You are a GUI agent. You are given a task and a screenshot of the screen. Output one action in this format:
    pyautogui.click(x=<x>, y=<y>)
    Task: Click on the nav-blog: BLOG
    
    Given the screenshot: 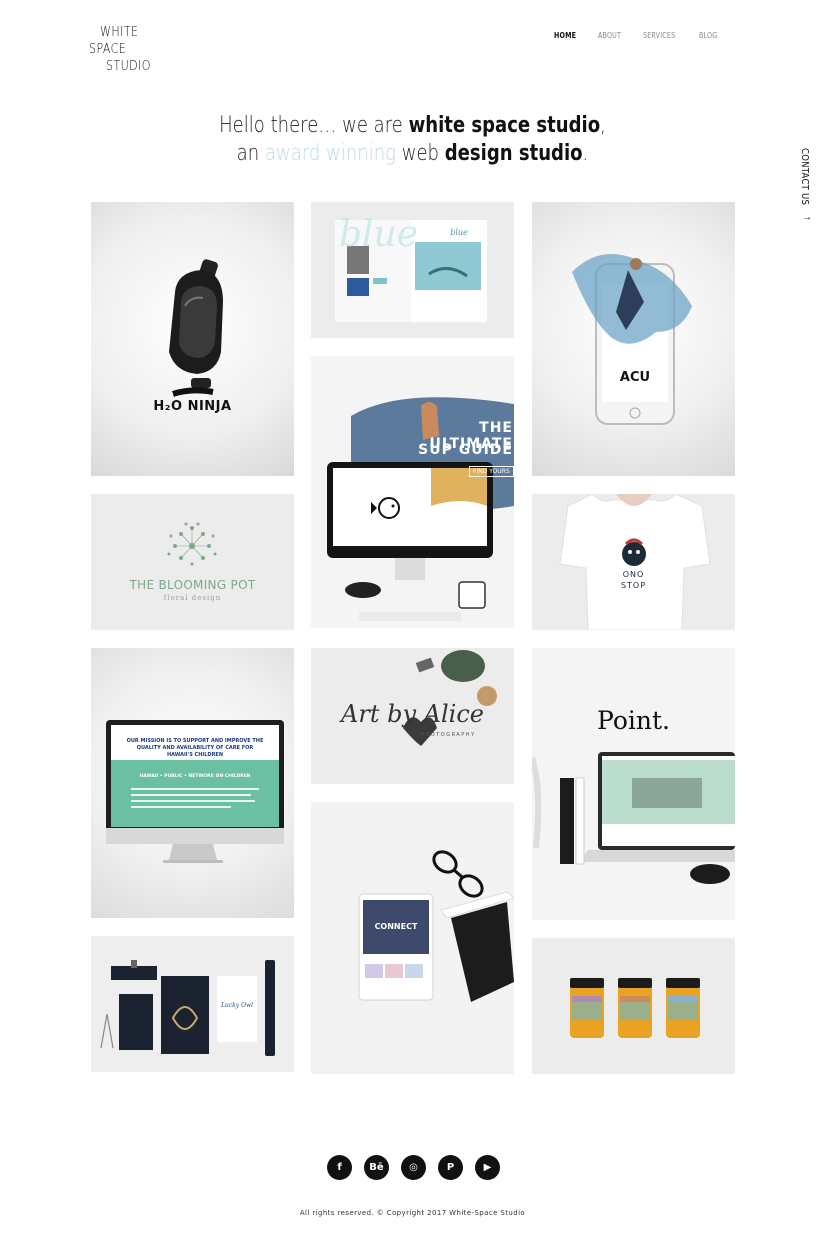 What is the action you would take?
    pyautogui.click(x=708, y=35)
    